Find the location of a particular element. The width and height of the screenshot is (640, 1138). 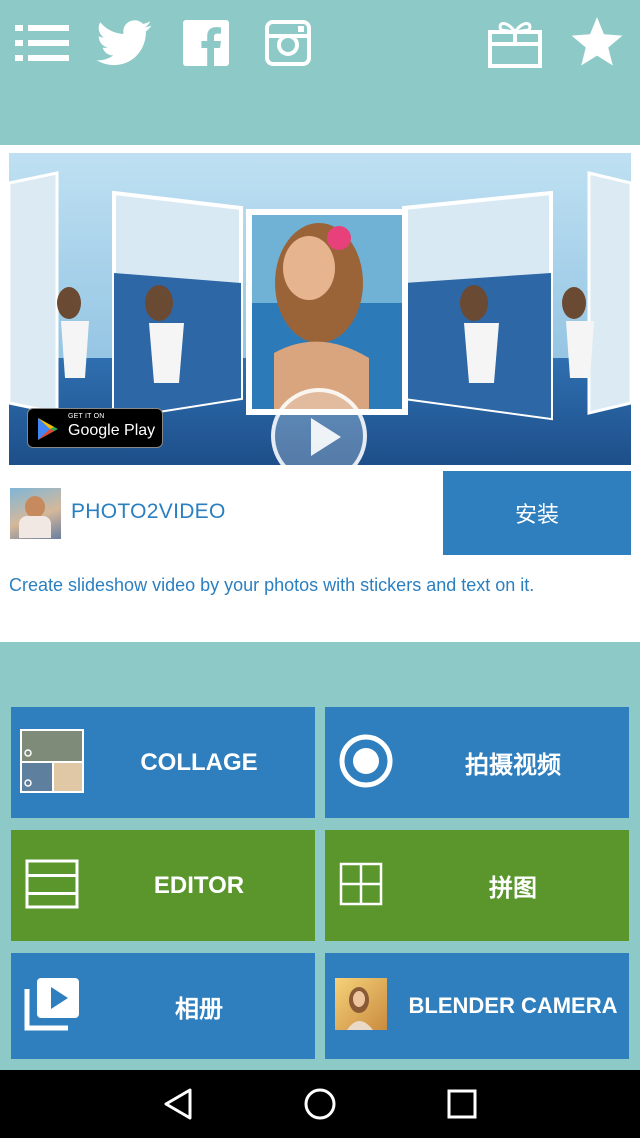

badge-small-text: GET IT ON is located at coordinates (86, 416).